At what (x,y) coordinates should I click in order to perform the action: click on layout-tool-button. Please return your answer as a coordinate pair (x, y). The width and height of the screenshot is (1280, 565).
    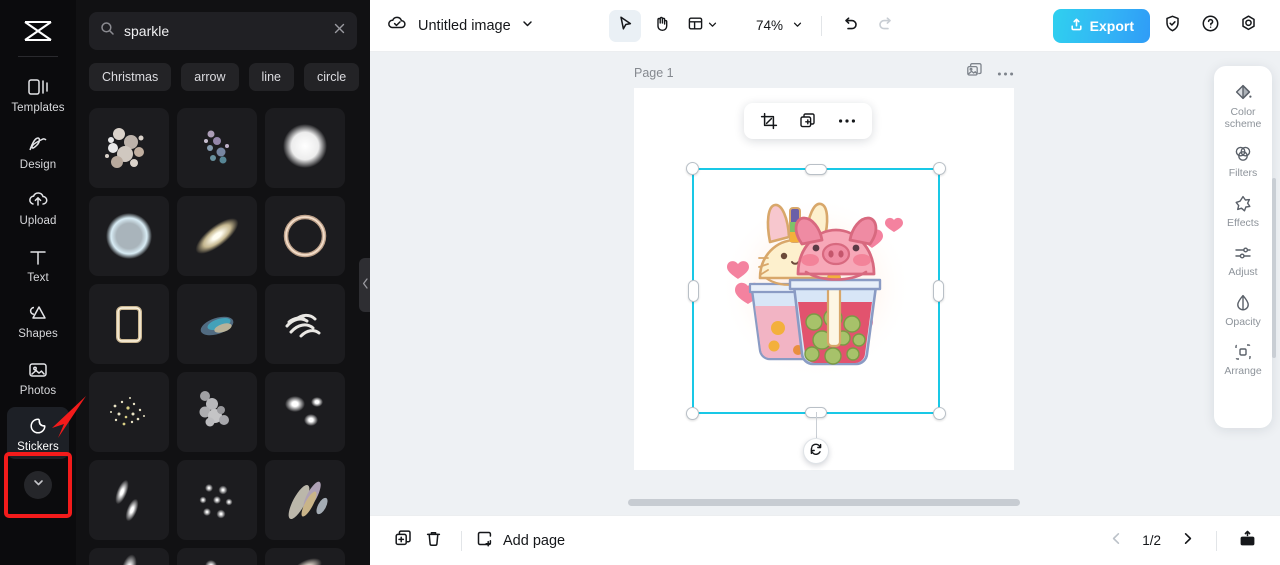
    Looking at the image, I should click on (702, 26).